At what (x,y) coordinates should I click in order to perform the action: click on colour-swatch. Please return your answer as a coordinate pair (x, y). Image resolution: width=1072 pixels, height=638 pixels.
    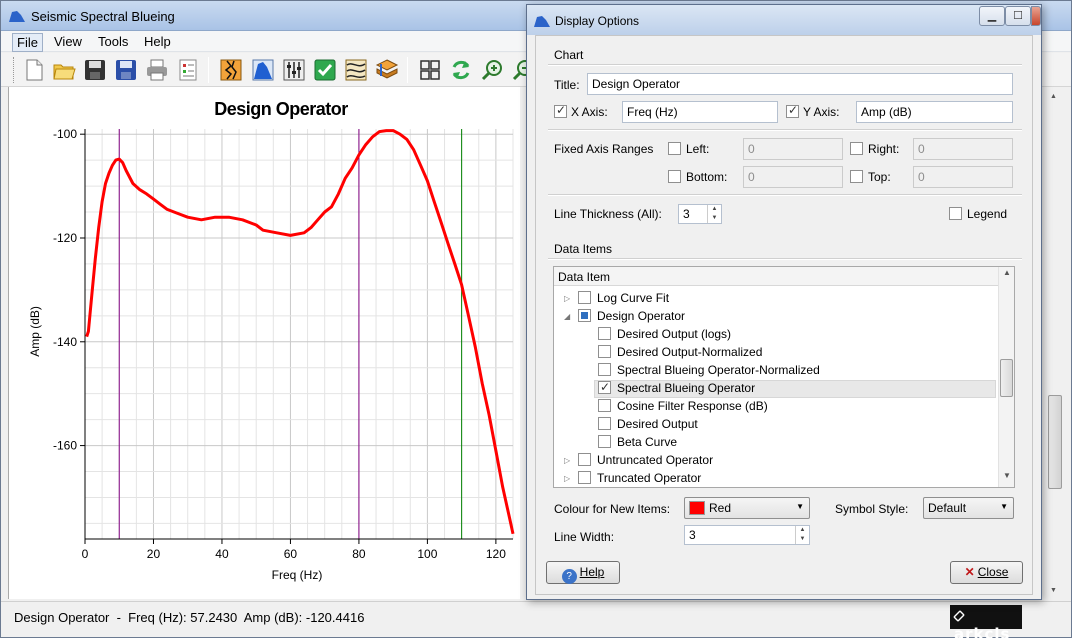
    Looking at the image, I should click on (697, 508).